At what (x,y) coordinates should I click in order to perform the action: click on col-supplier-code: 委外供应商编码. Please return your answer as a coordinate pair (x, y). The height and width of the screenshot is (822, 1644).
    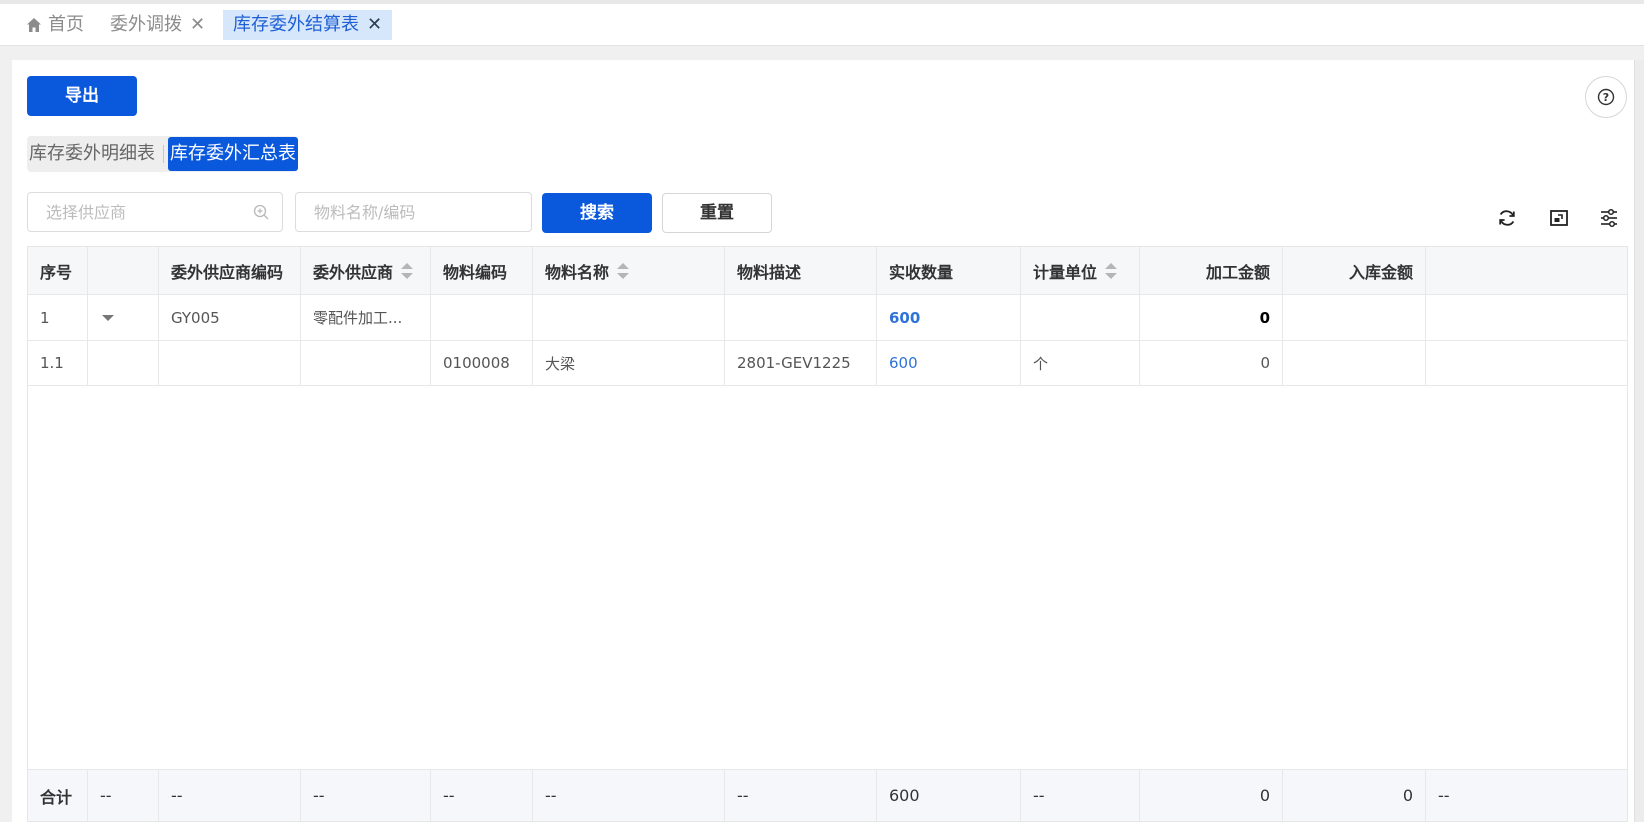
    Looking at the image, I should click on (230, 270).